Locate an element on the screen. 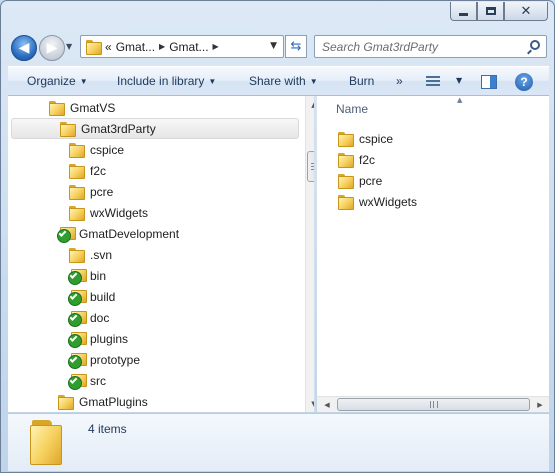 The height and width of the screenshot is (473, 555). minimize-icon is located at coordinates (463, 14).